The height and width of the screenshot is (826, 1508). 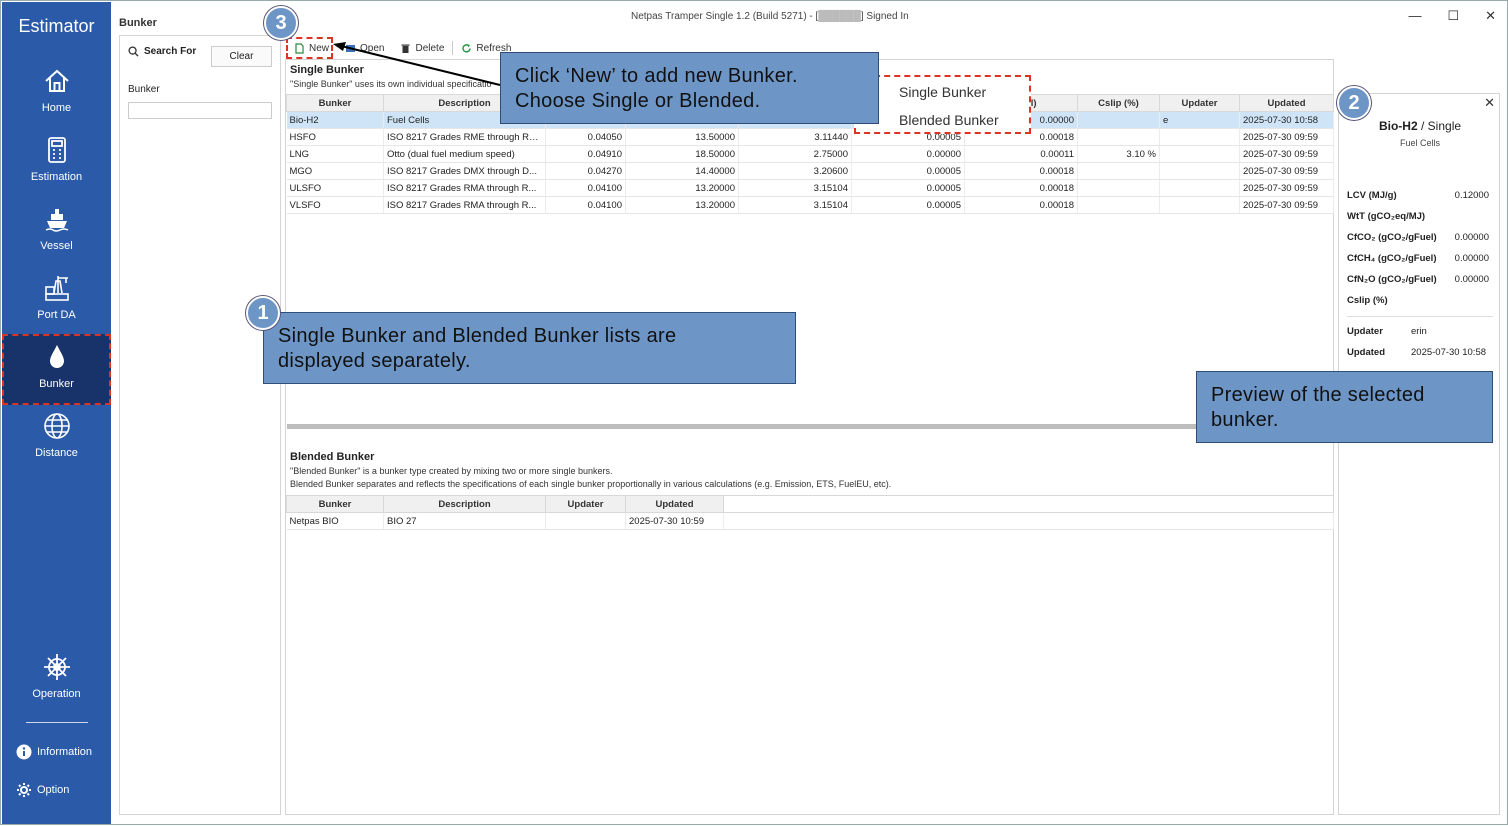 I want to click on table-cell: 3.15104, so click(x=795, y=188).